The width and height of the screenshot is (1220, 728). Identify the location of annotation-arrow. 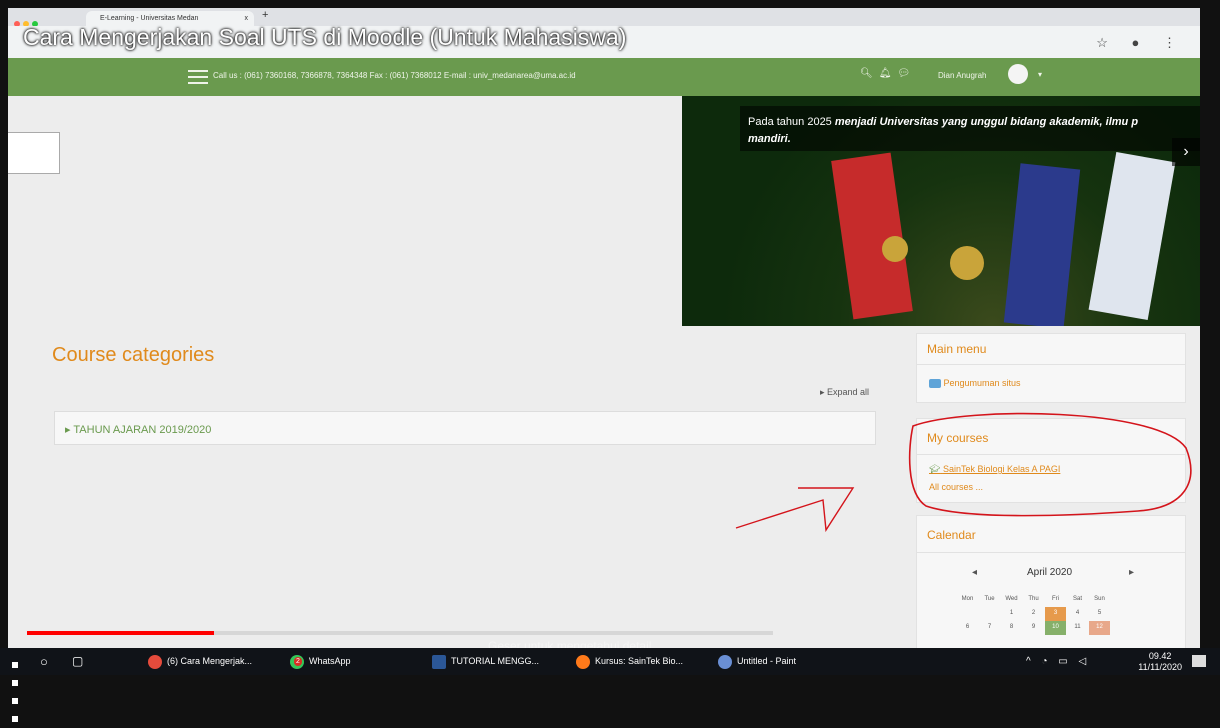
(795, 510).